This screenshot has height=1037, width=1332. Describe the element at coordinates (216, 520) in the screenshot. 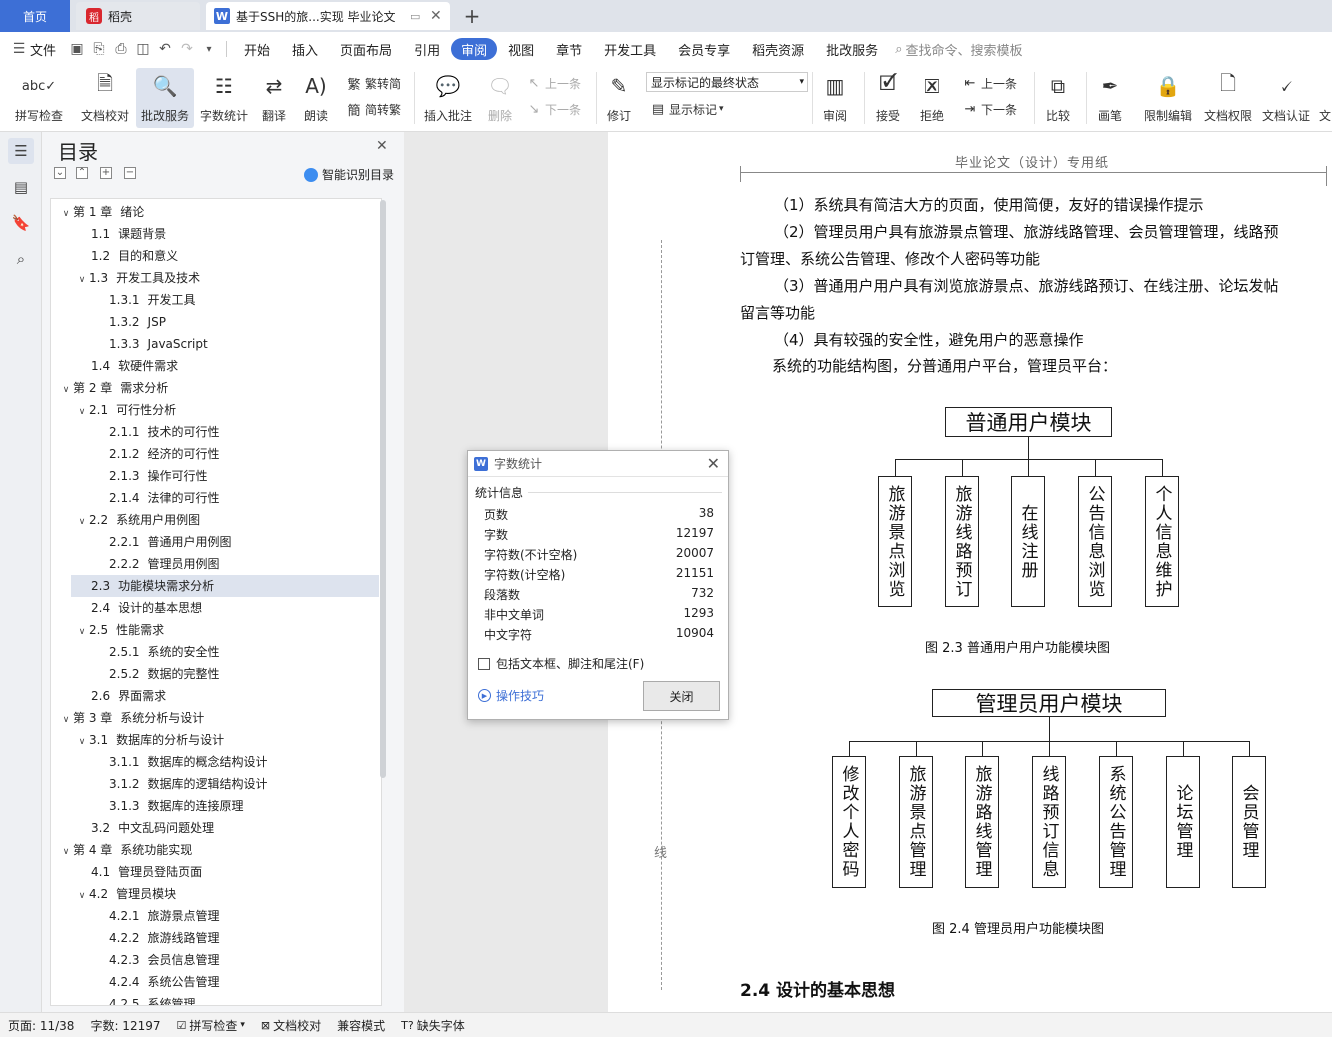

I see `toc-item: ∨ 2.2 系统用户用例图` at that location.